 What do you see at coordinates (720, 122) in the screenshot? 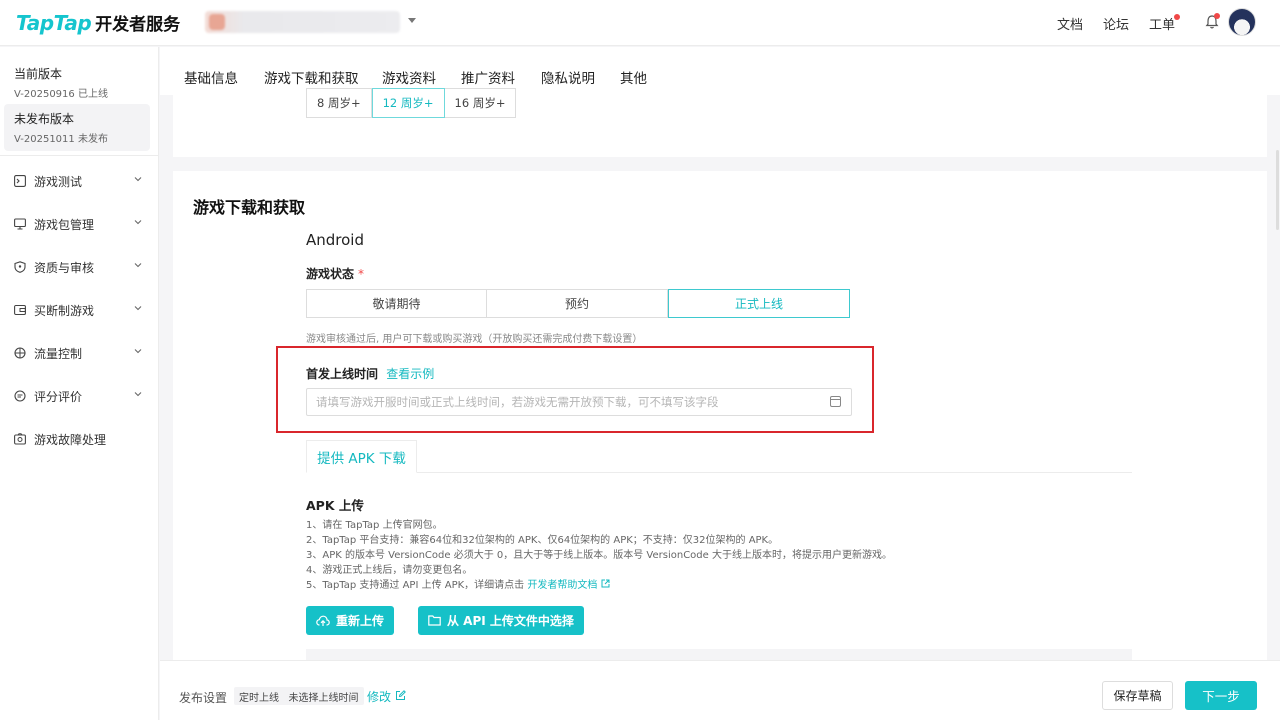
I see `age-rating-card: 8 周岁+ 12 周岁+ 16 周岁+` at bounding box center [720, 122].